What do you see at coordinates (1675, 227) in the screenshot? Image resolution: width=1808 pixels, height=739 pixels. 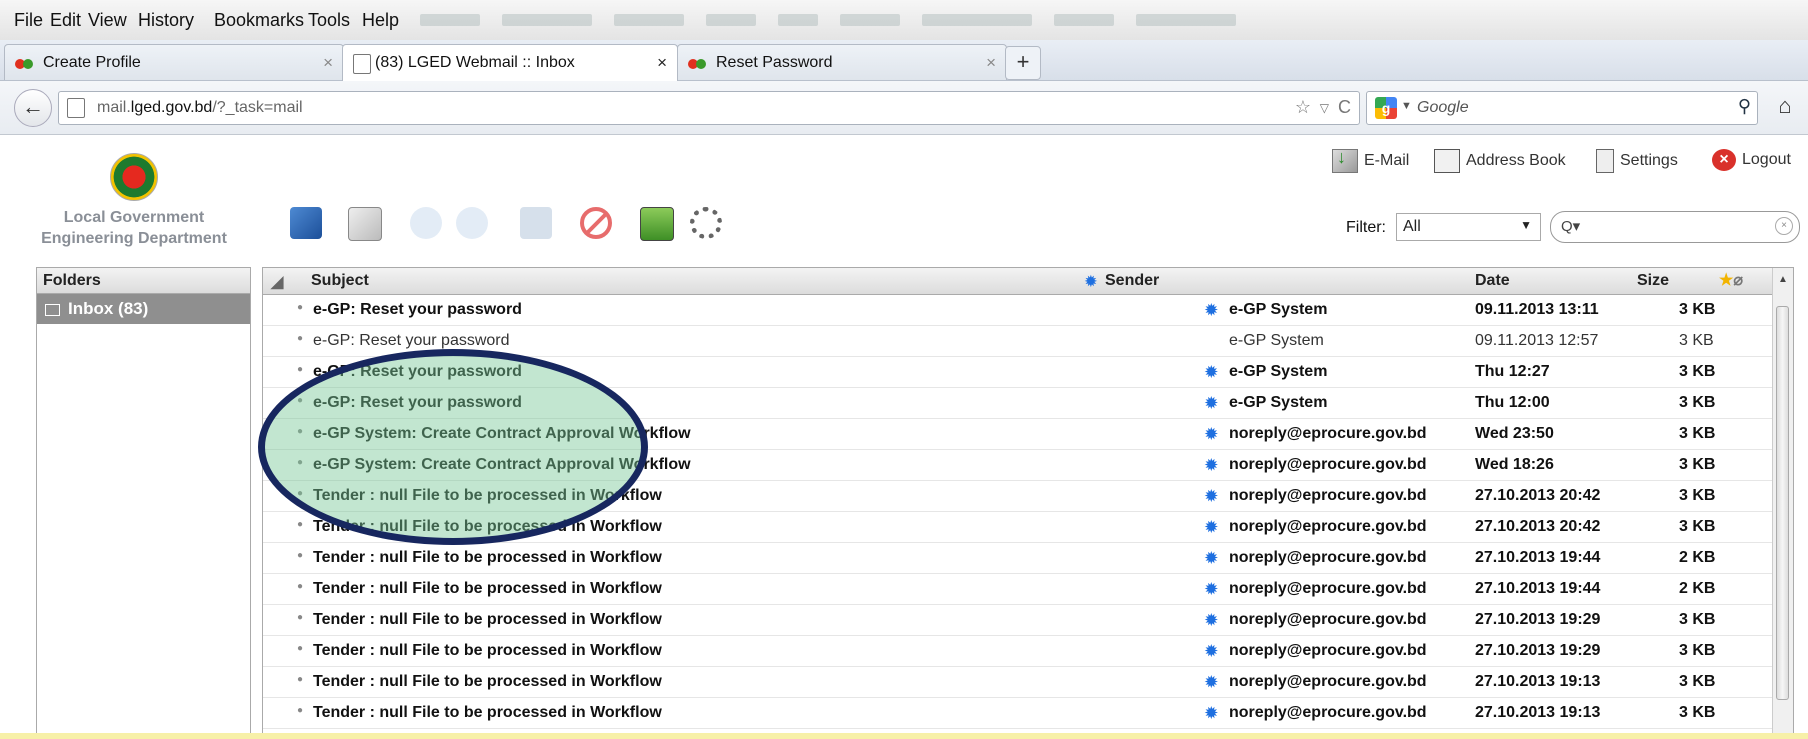 I see `quick-search-input: Q▾ ×` at bounding box center [1675, 227].